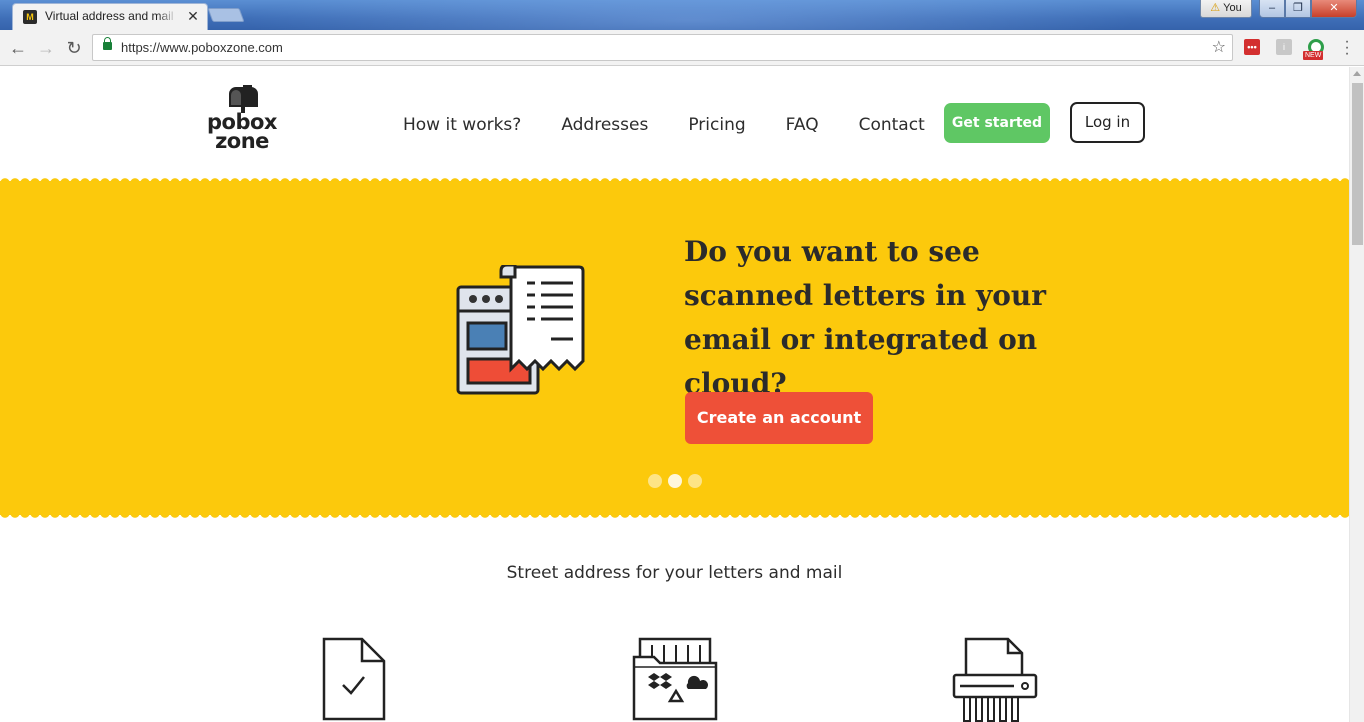 This screenshot has width=1364, height=722. Describe the element at coordinates (674, 573) in the screenshot. I see `features-subtitle: Street address for your letters and mail` at that location.